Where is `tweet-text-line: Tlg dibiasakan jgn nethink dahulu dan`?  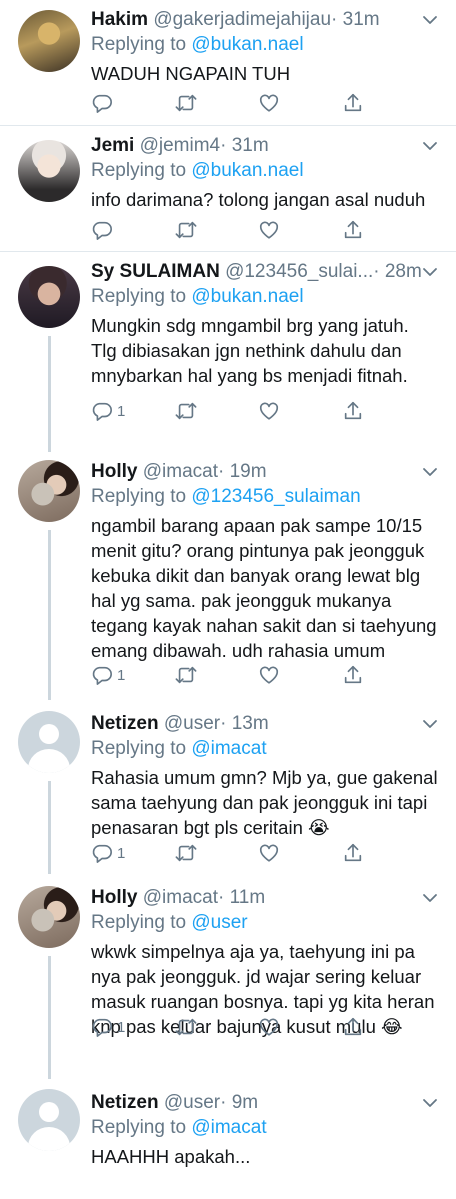
tweet-text-line: Tlg dibiasakan jgn nethink dahulu dan is located at coordinates (246, 350).